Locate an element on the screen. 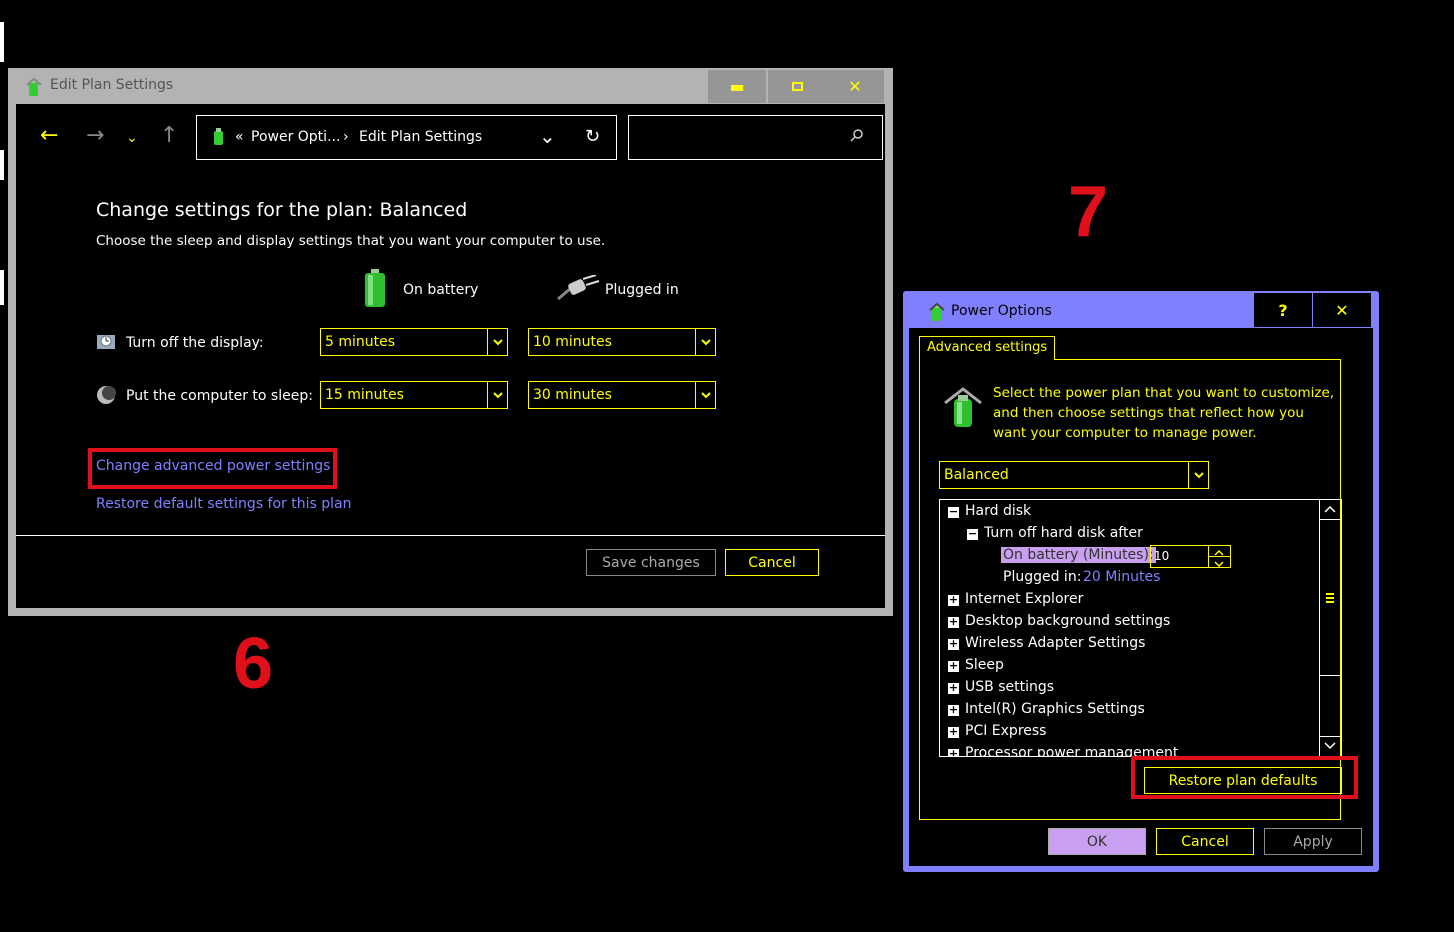  column-plugged-in: Plugged in is located at coordinates (642, 290).